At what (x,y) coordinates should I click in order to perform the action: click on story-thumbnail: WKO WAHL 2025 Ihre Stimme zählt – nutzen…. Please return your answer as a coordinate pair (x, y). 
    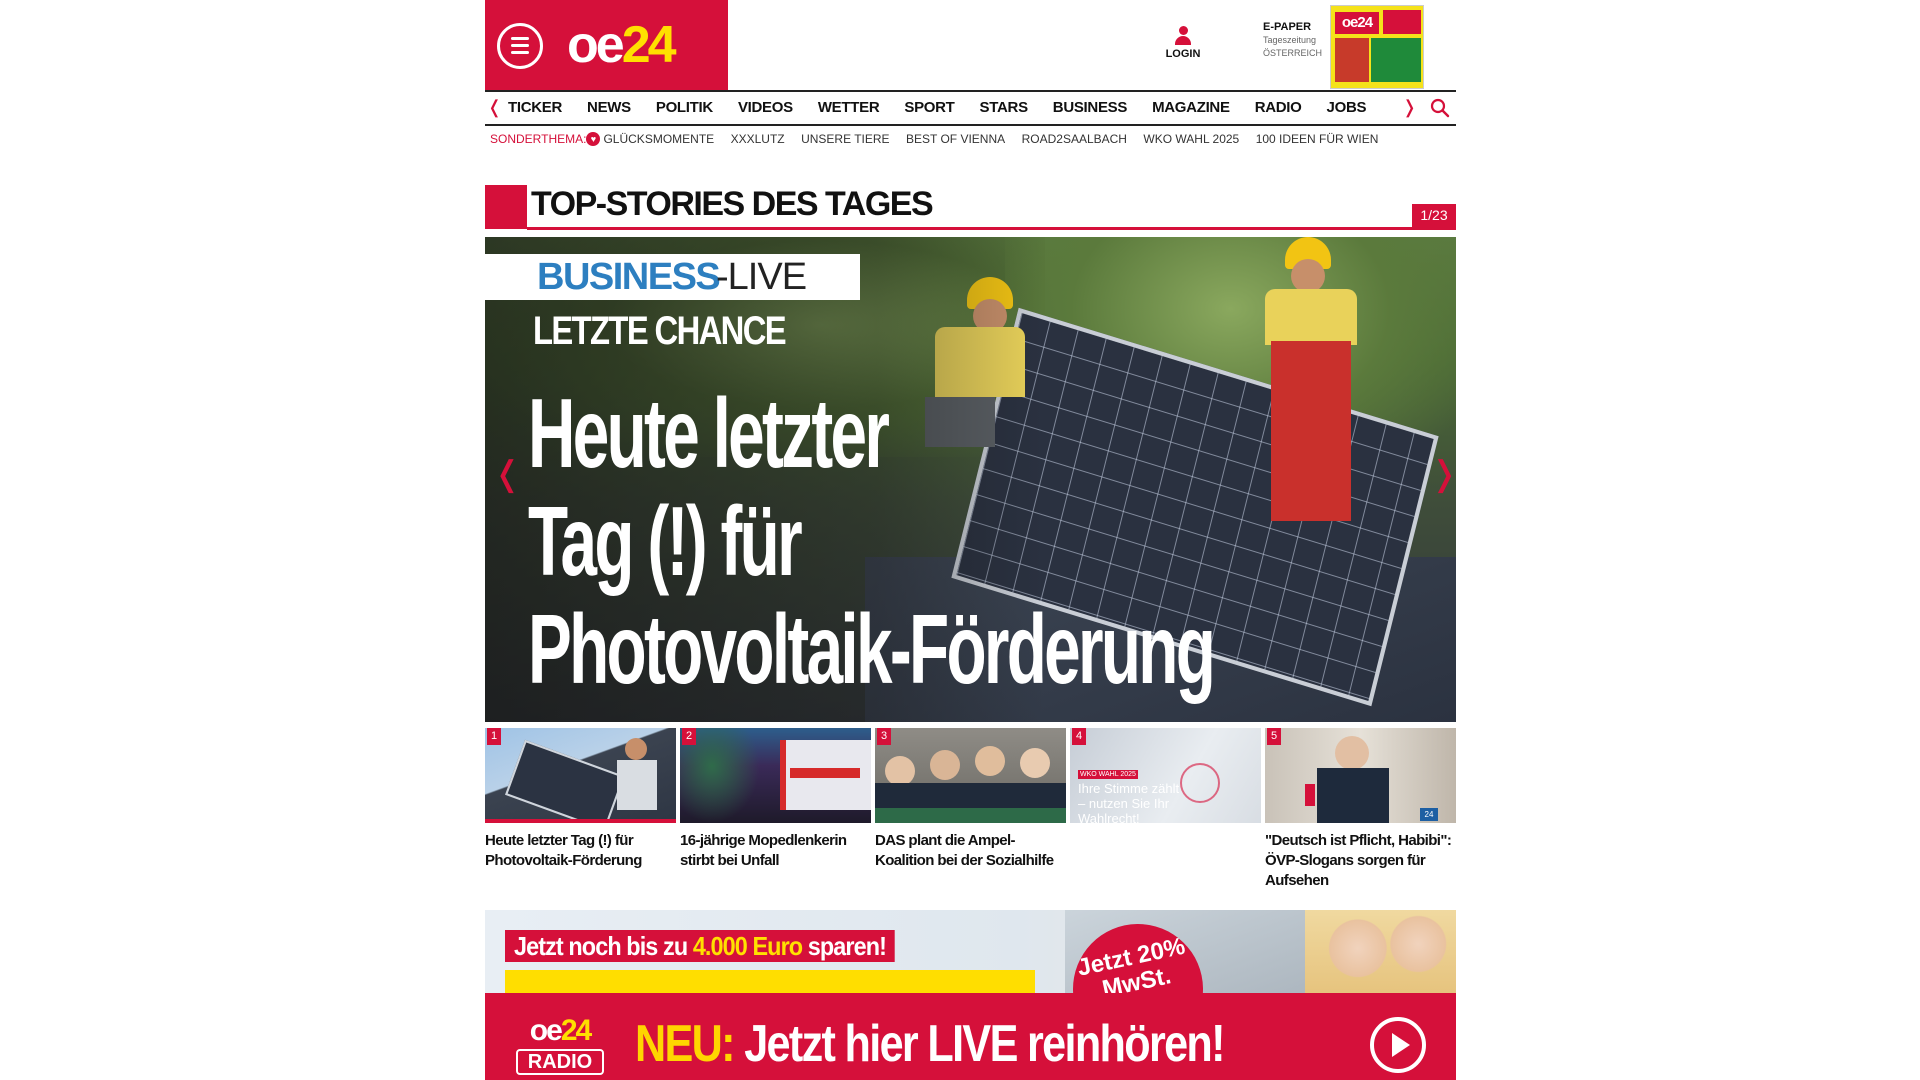
    Looking at the image, I should click on (1165, 779).